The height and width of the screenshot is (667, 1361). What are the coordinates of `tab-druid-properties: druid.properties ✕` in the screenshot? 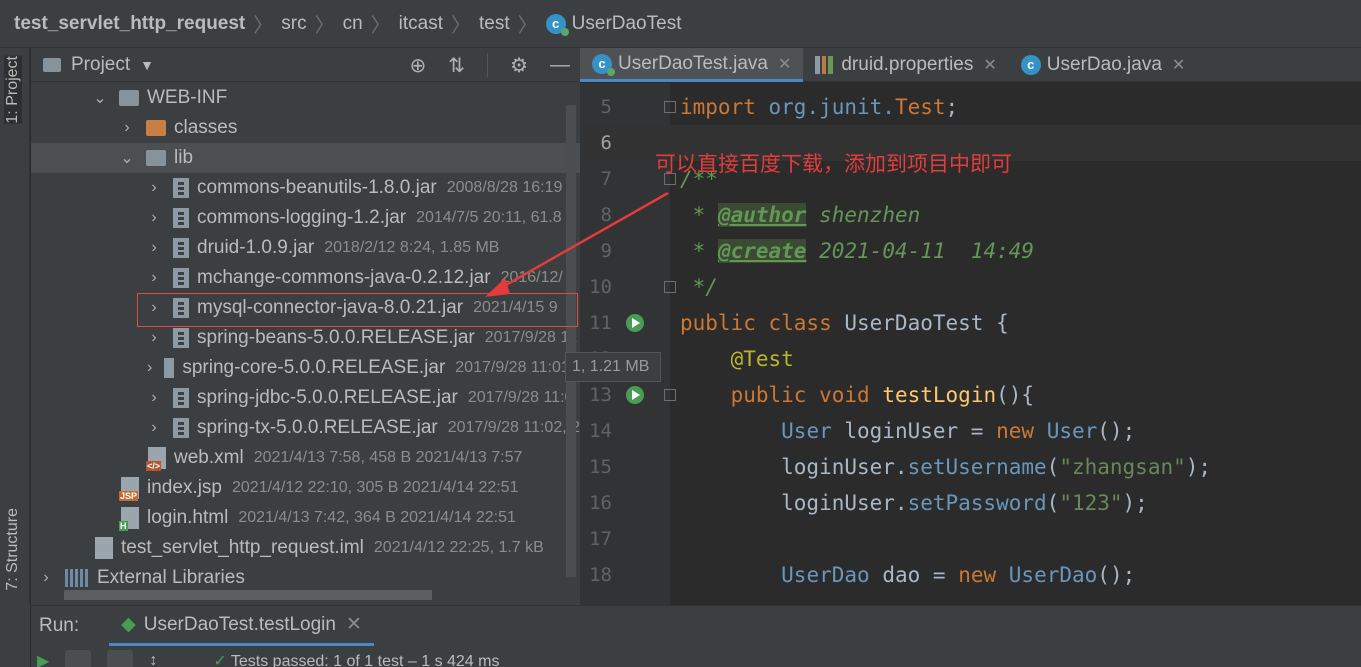 It's located at (905, 65).